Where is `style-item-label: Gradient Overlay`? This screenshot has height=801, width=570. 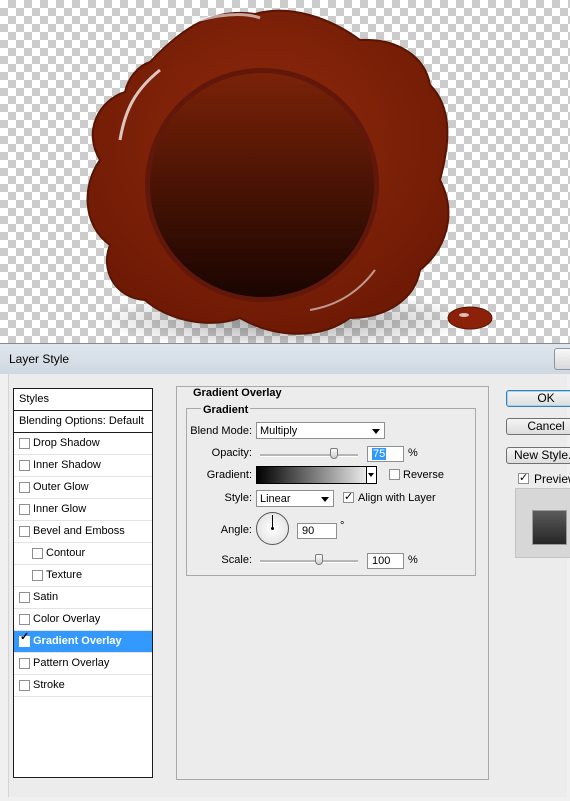 style-item-label: Gradient Overlay is located at coordinates (77, 641).